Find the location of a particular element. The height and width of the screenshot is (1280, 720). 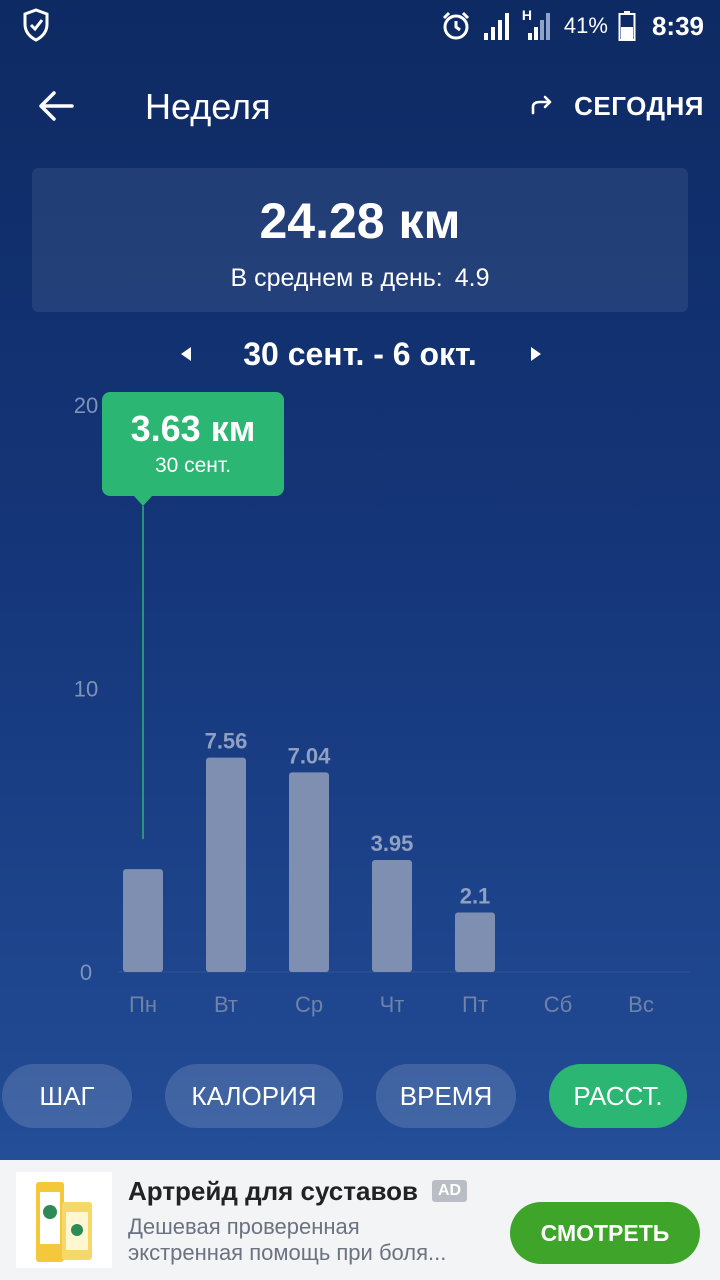

y-tick-label: 20 is located at coordinates (86, 405).